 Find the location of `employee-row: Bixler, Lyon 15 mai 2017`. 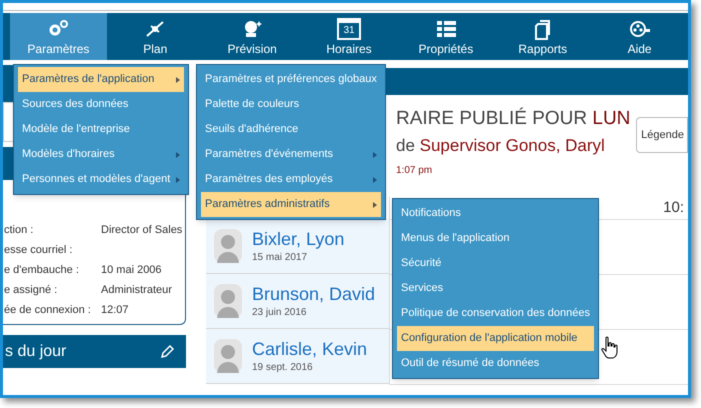

employee-row: Bixler, Lyon 15 mai 2017 is located at coordinates (297, 246).